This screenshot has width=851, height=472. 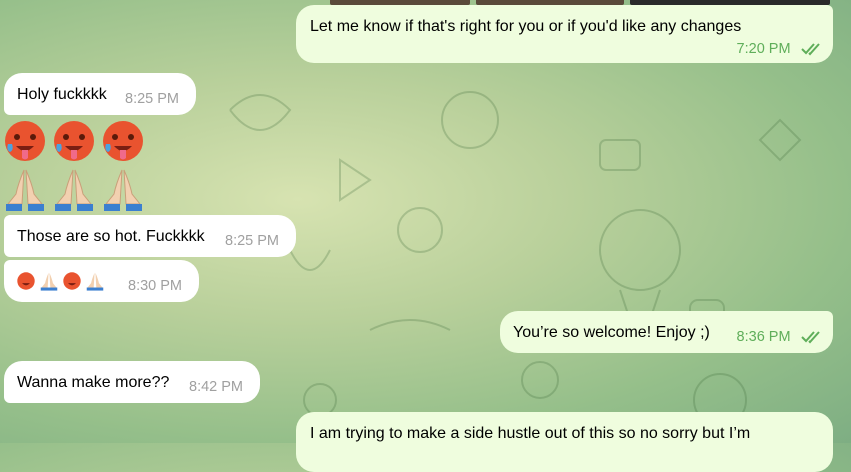 I want to click on message-text: Wanna make more??, so click(x=93, y=382).